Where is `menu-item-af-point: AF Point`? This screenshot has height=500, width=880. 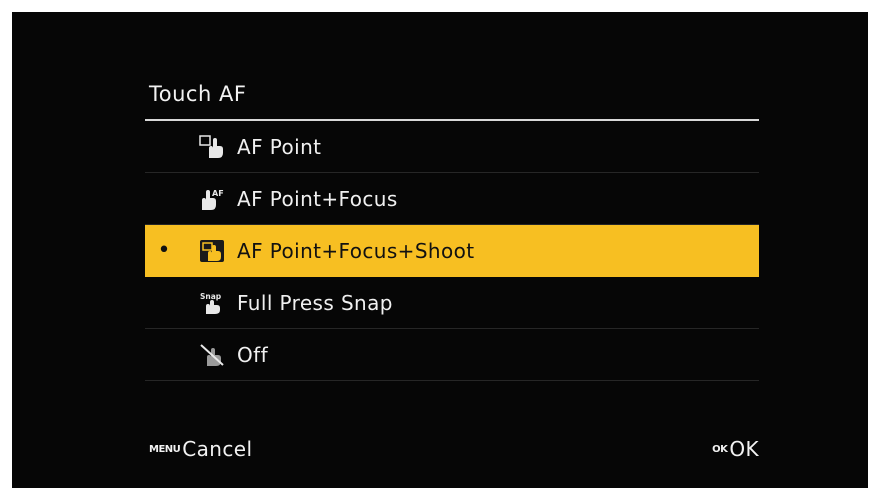 menu-item-af-point: AF Point is located at coordinates (452, 147).